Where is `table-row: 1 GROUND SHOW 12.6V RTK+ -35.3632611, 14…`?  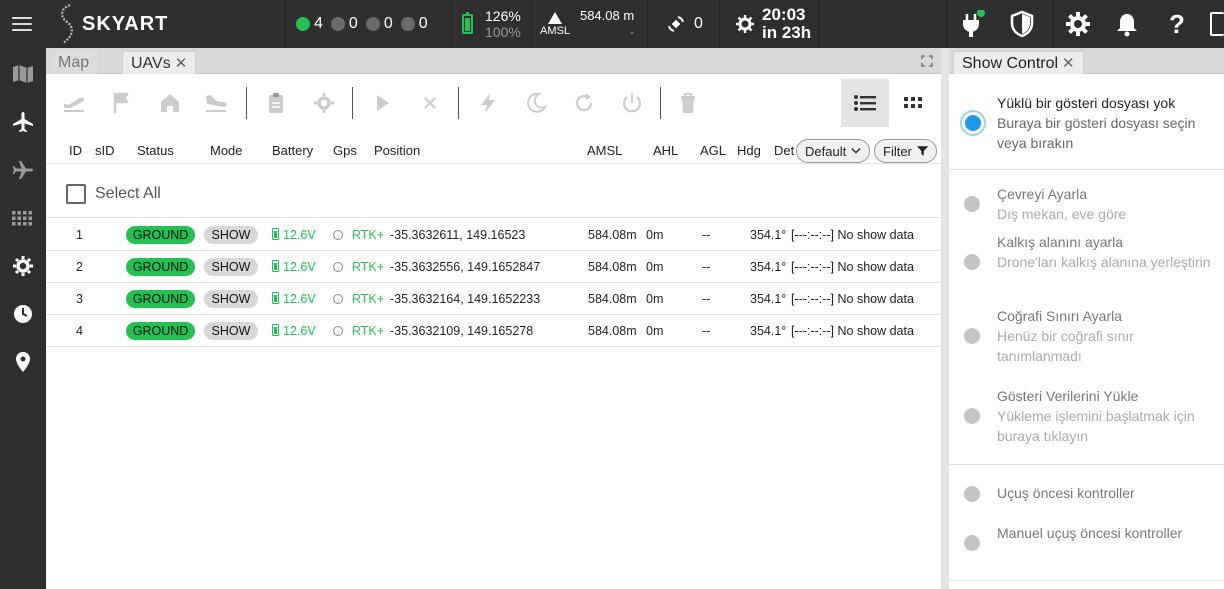 table-row: 1 GROUND SHOW 12.6V RTK+ -35.3632611, 14… is located at coordinates (493, 235).